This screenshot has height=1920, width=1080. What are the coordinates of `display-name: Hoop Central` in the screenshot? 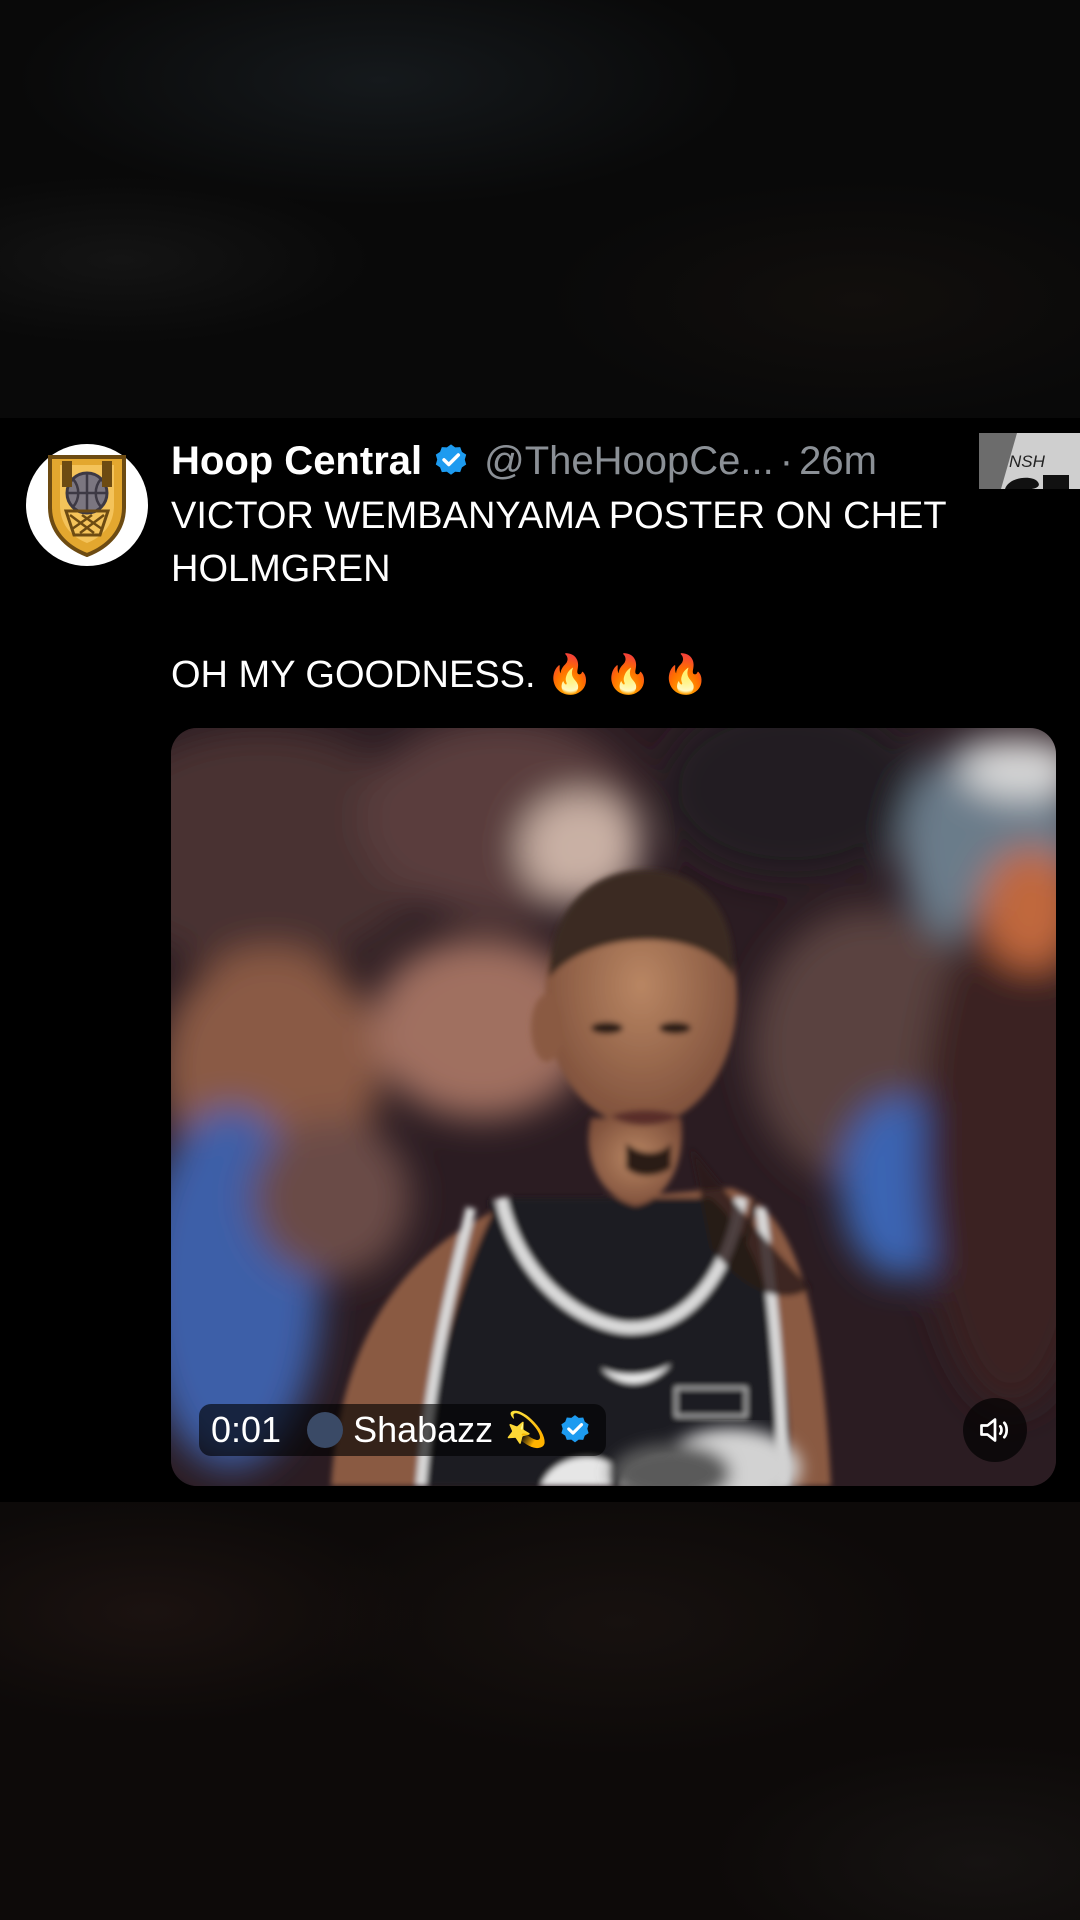 It's located at (296, 461).